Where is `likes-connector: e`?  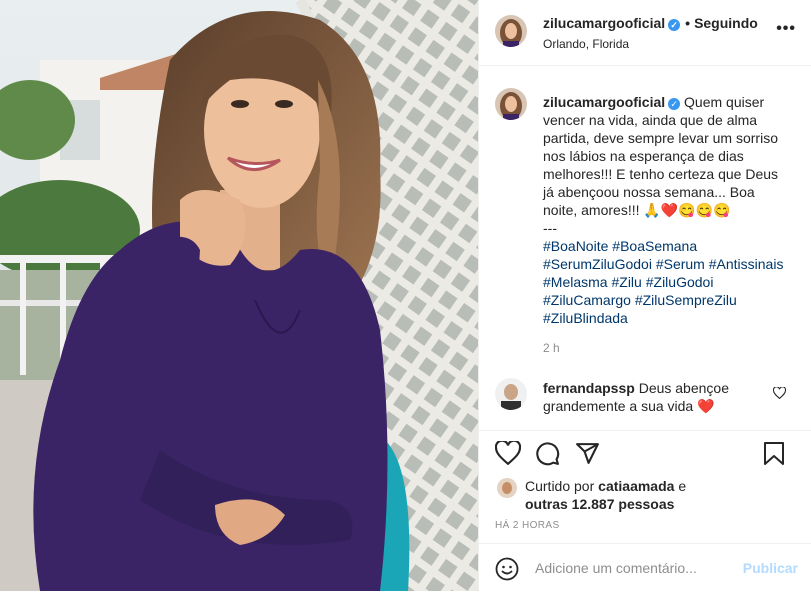 likes-connector: e is located at coordinates (682, 486).